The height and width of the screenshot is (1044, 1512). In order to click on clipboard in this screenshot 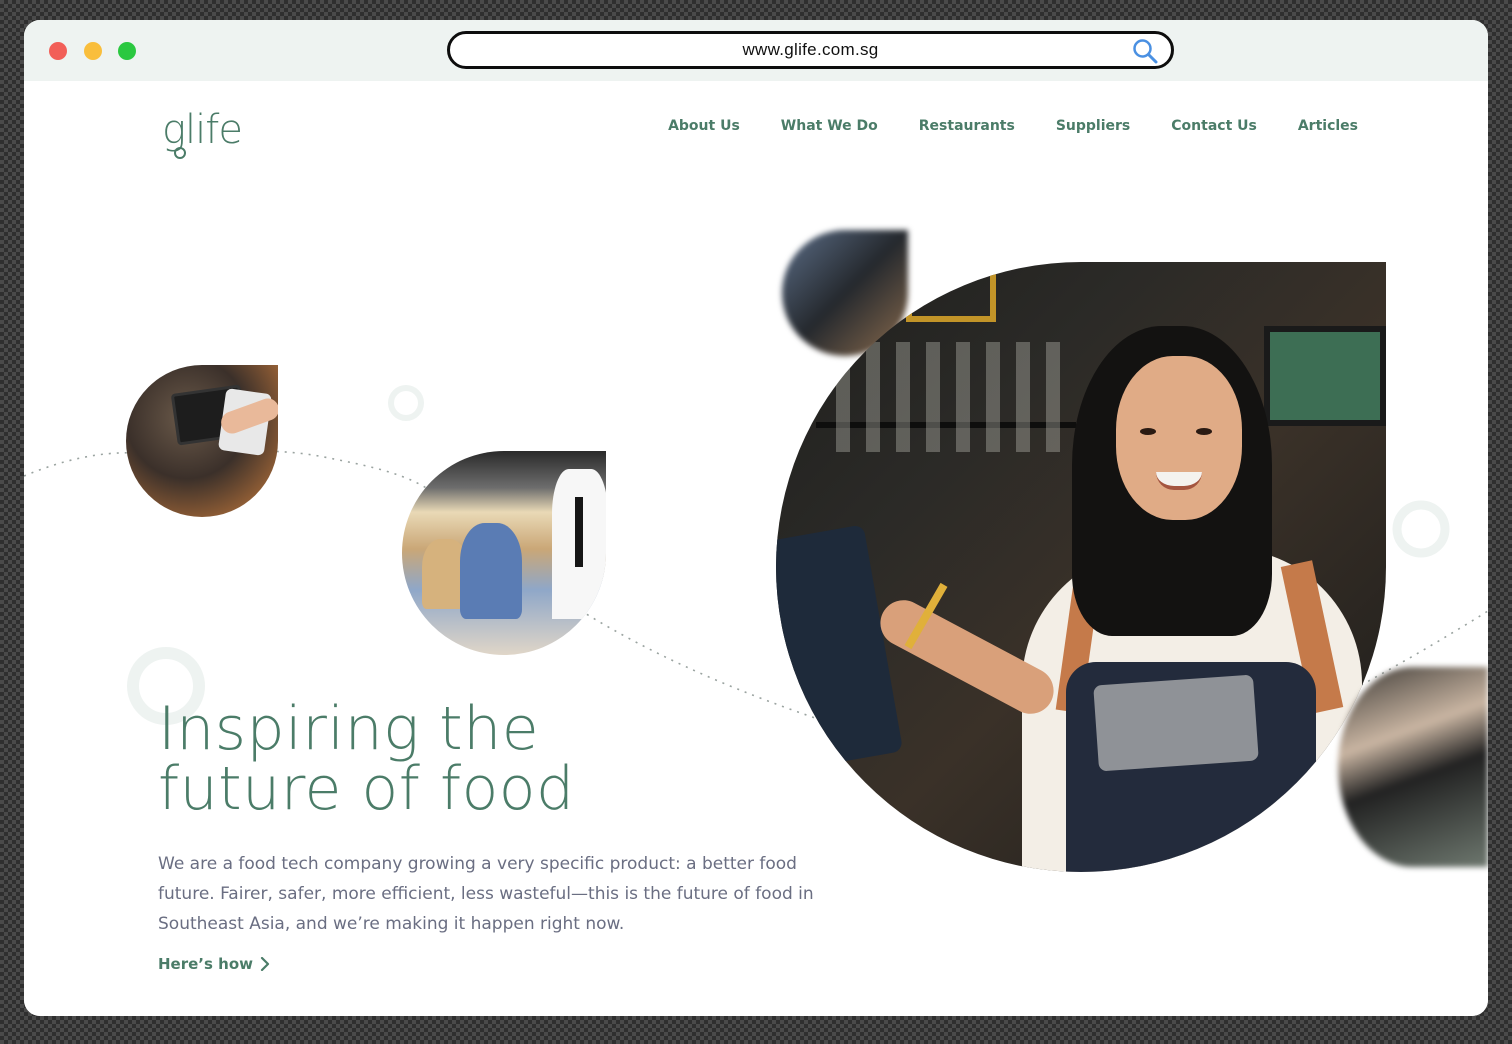, I will do `click(1176, 723)`.